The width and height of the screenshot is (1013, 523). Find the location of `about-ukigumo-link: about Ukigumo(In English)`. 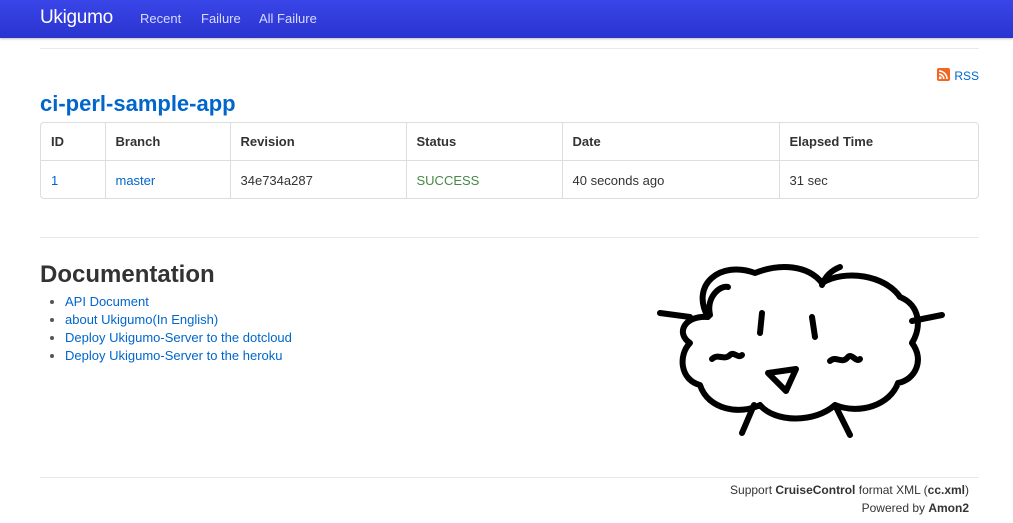

about-ukigumo-link: about Ukigumo(In English) is located at coordinates (141, 319).